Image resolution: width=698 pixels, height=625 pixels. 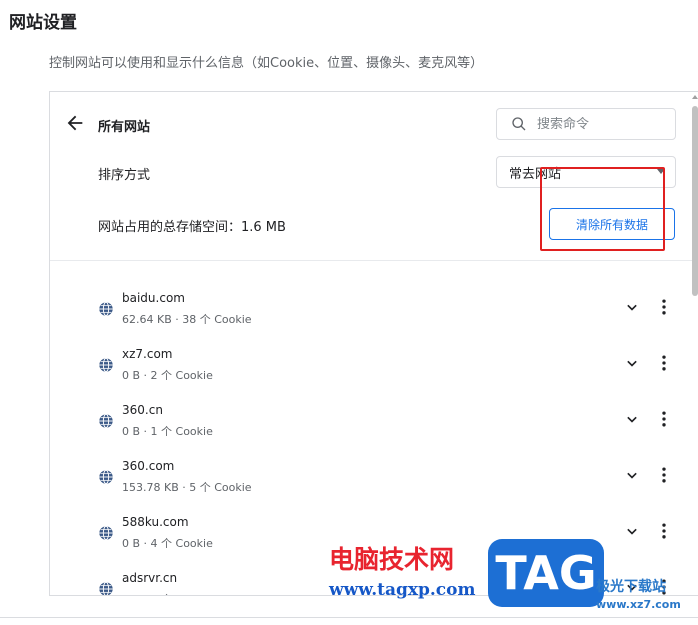 I want to click on scrollbar, so click(x=694, y=343).